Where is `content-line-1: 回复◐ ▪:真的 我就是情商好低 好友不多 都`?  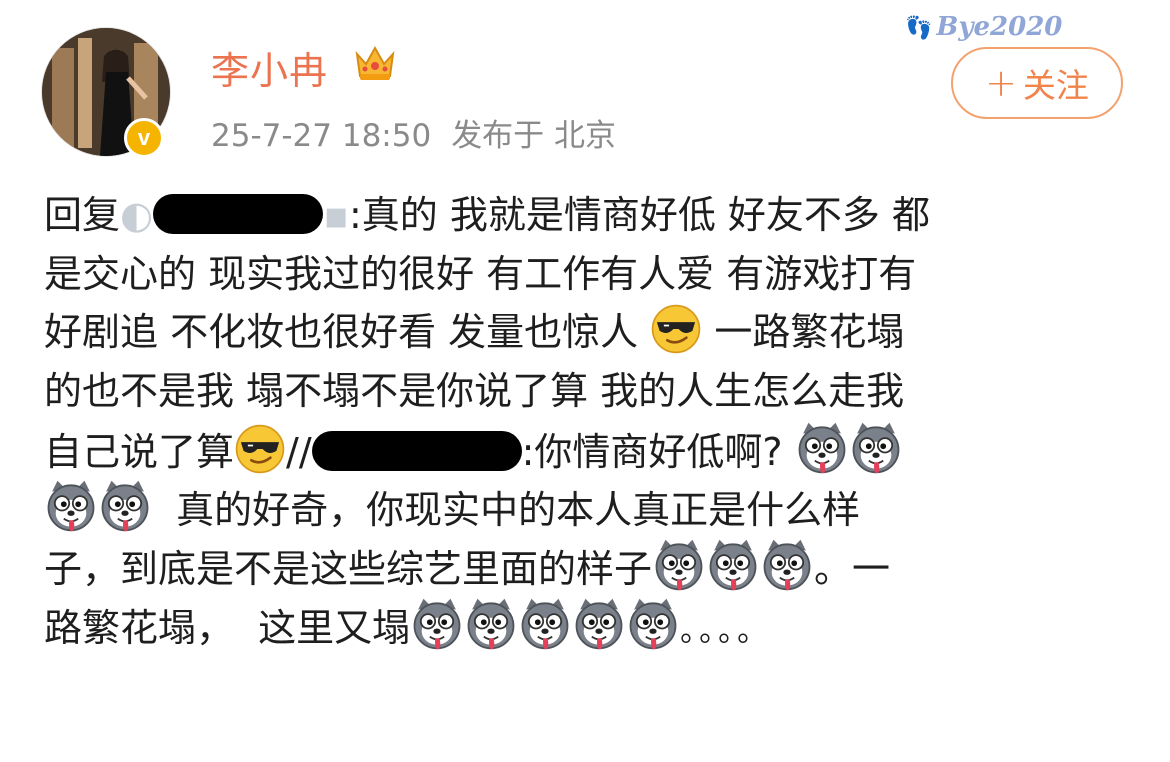
content-line-1: 回复◐ ▪:真的 我就是情商好低 好友不多 都 is located at coordinates (594, 215).